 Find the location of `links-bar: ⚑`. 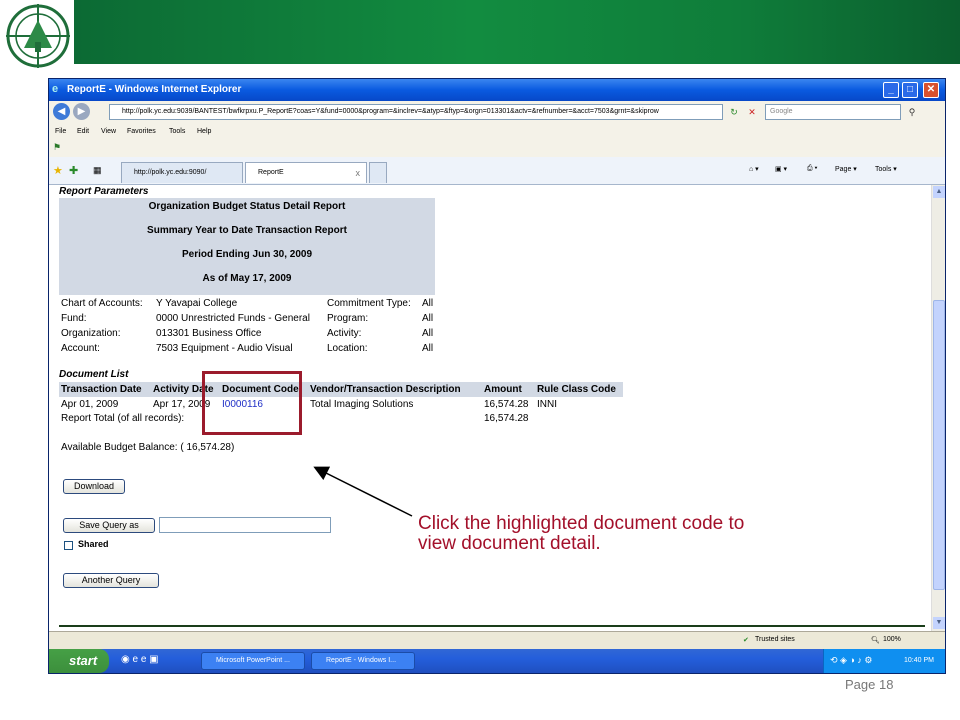

links-bar: ⚑ is located at coordinates (497, 149).